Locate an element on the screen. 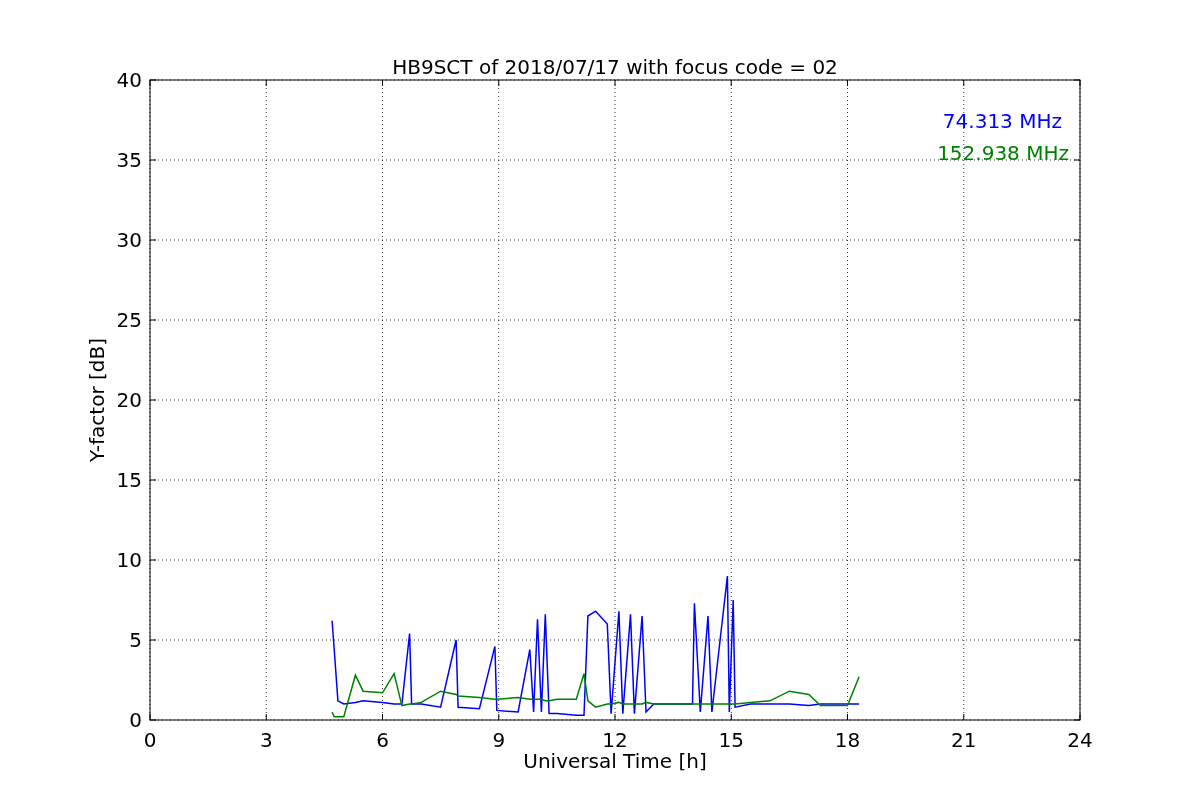 The width and height of the screenshot is (1200, 800). y-tick-label: 30 is located at coordinates (129, 240).